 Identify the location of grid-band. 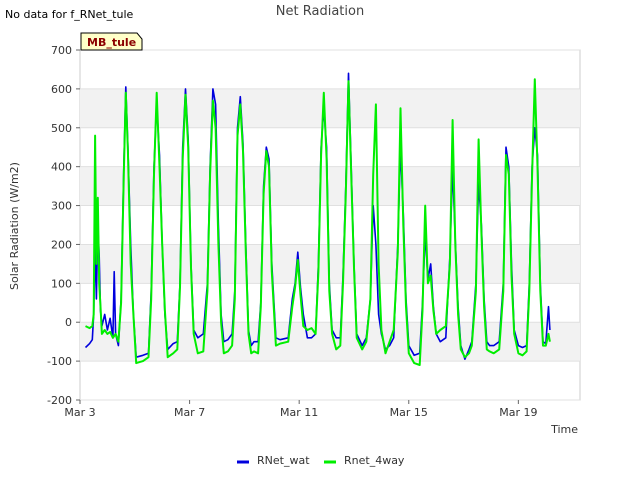
(330, 342).